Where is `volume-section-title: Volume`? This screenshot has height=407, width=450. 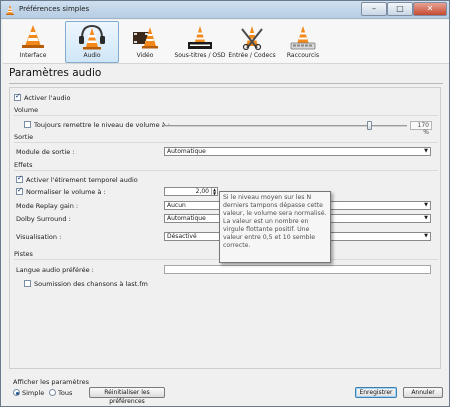 volume-section-title: Volume is located at coordinates (26, 110).